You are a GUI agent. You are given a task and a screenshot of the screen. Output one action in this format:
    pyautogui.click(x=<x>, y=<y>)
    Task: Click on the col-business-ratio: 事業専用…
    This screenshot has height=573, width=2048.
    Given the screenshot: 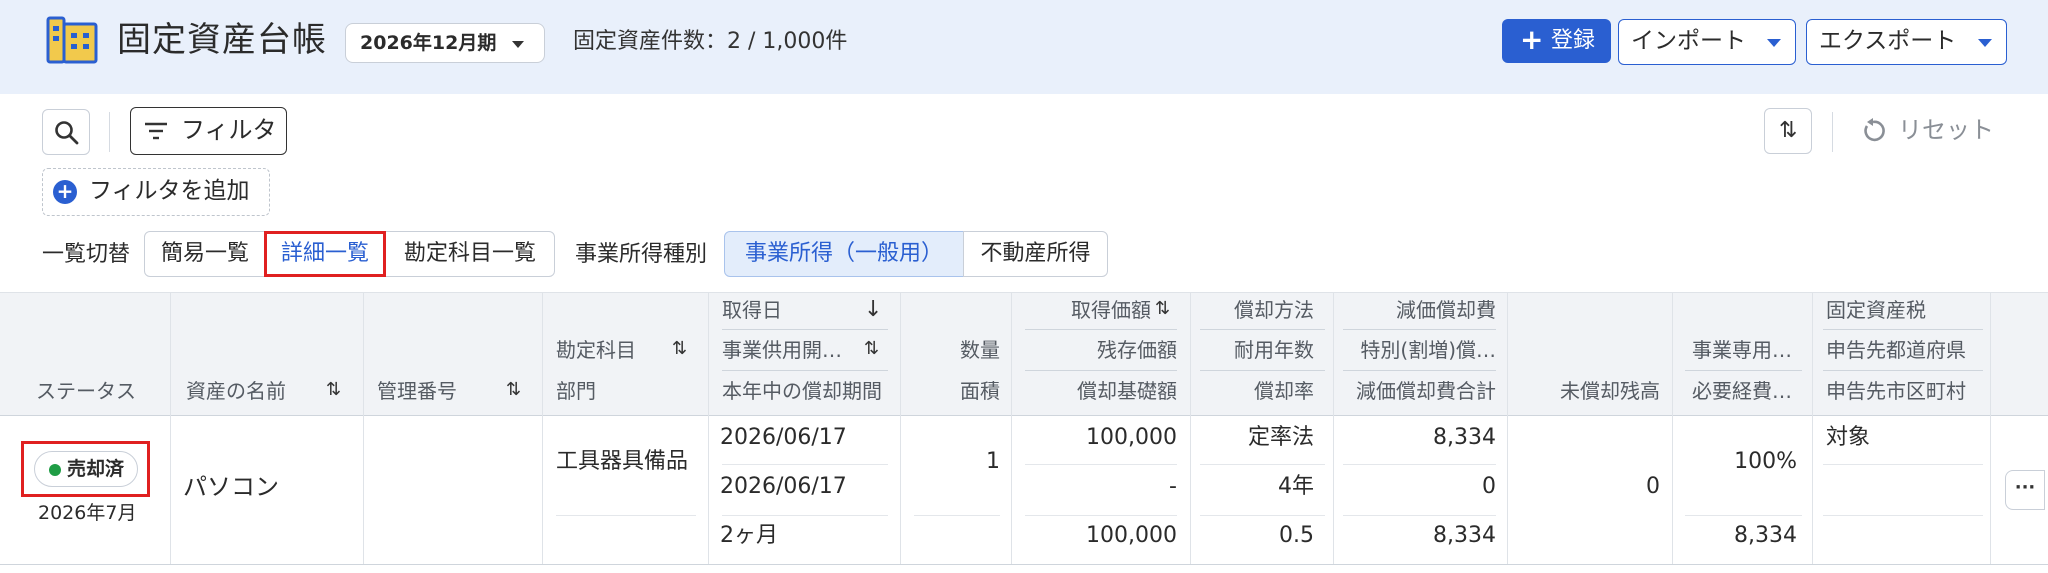 What is the action you would take?
    pyautogui.click(x=1742, y=350)
    